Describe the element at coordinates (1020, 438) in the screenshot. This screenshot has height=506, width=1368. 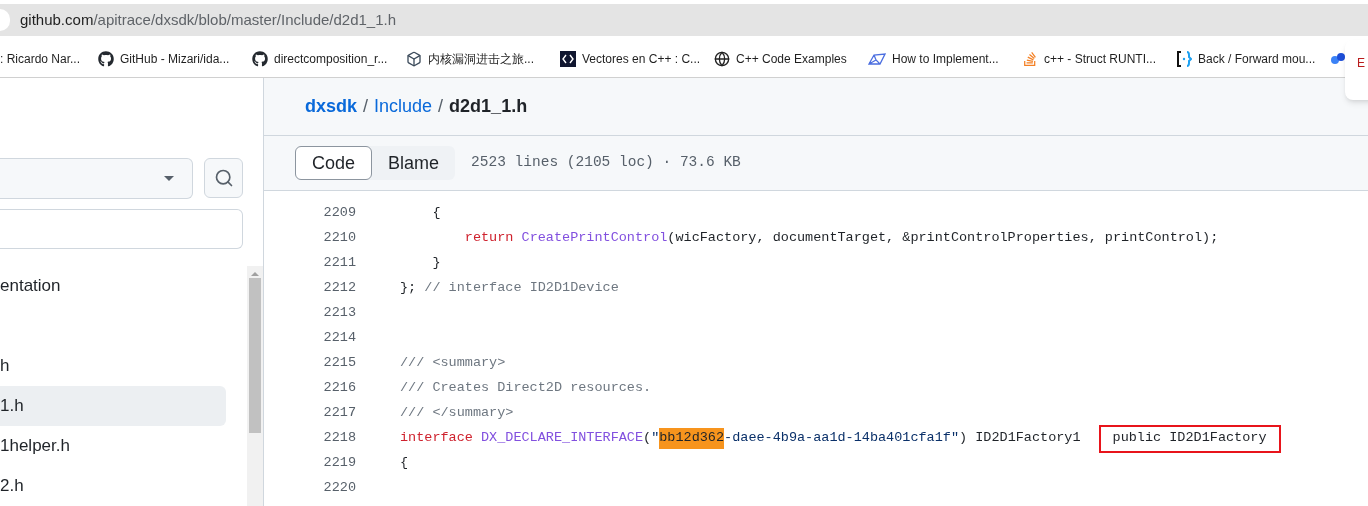
I see `code-token: ) ID2D1Factory1` at that location.